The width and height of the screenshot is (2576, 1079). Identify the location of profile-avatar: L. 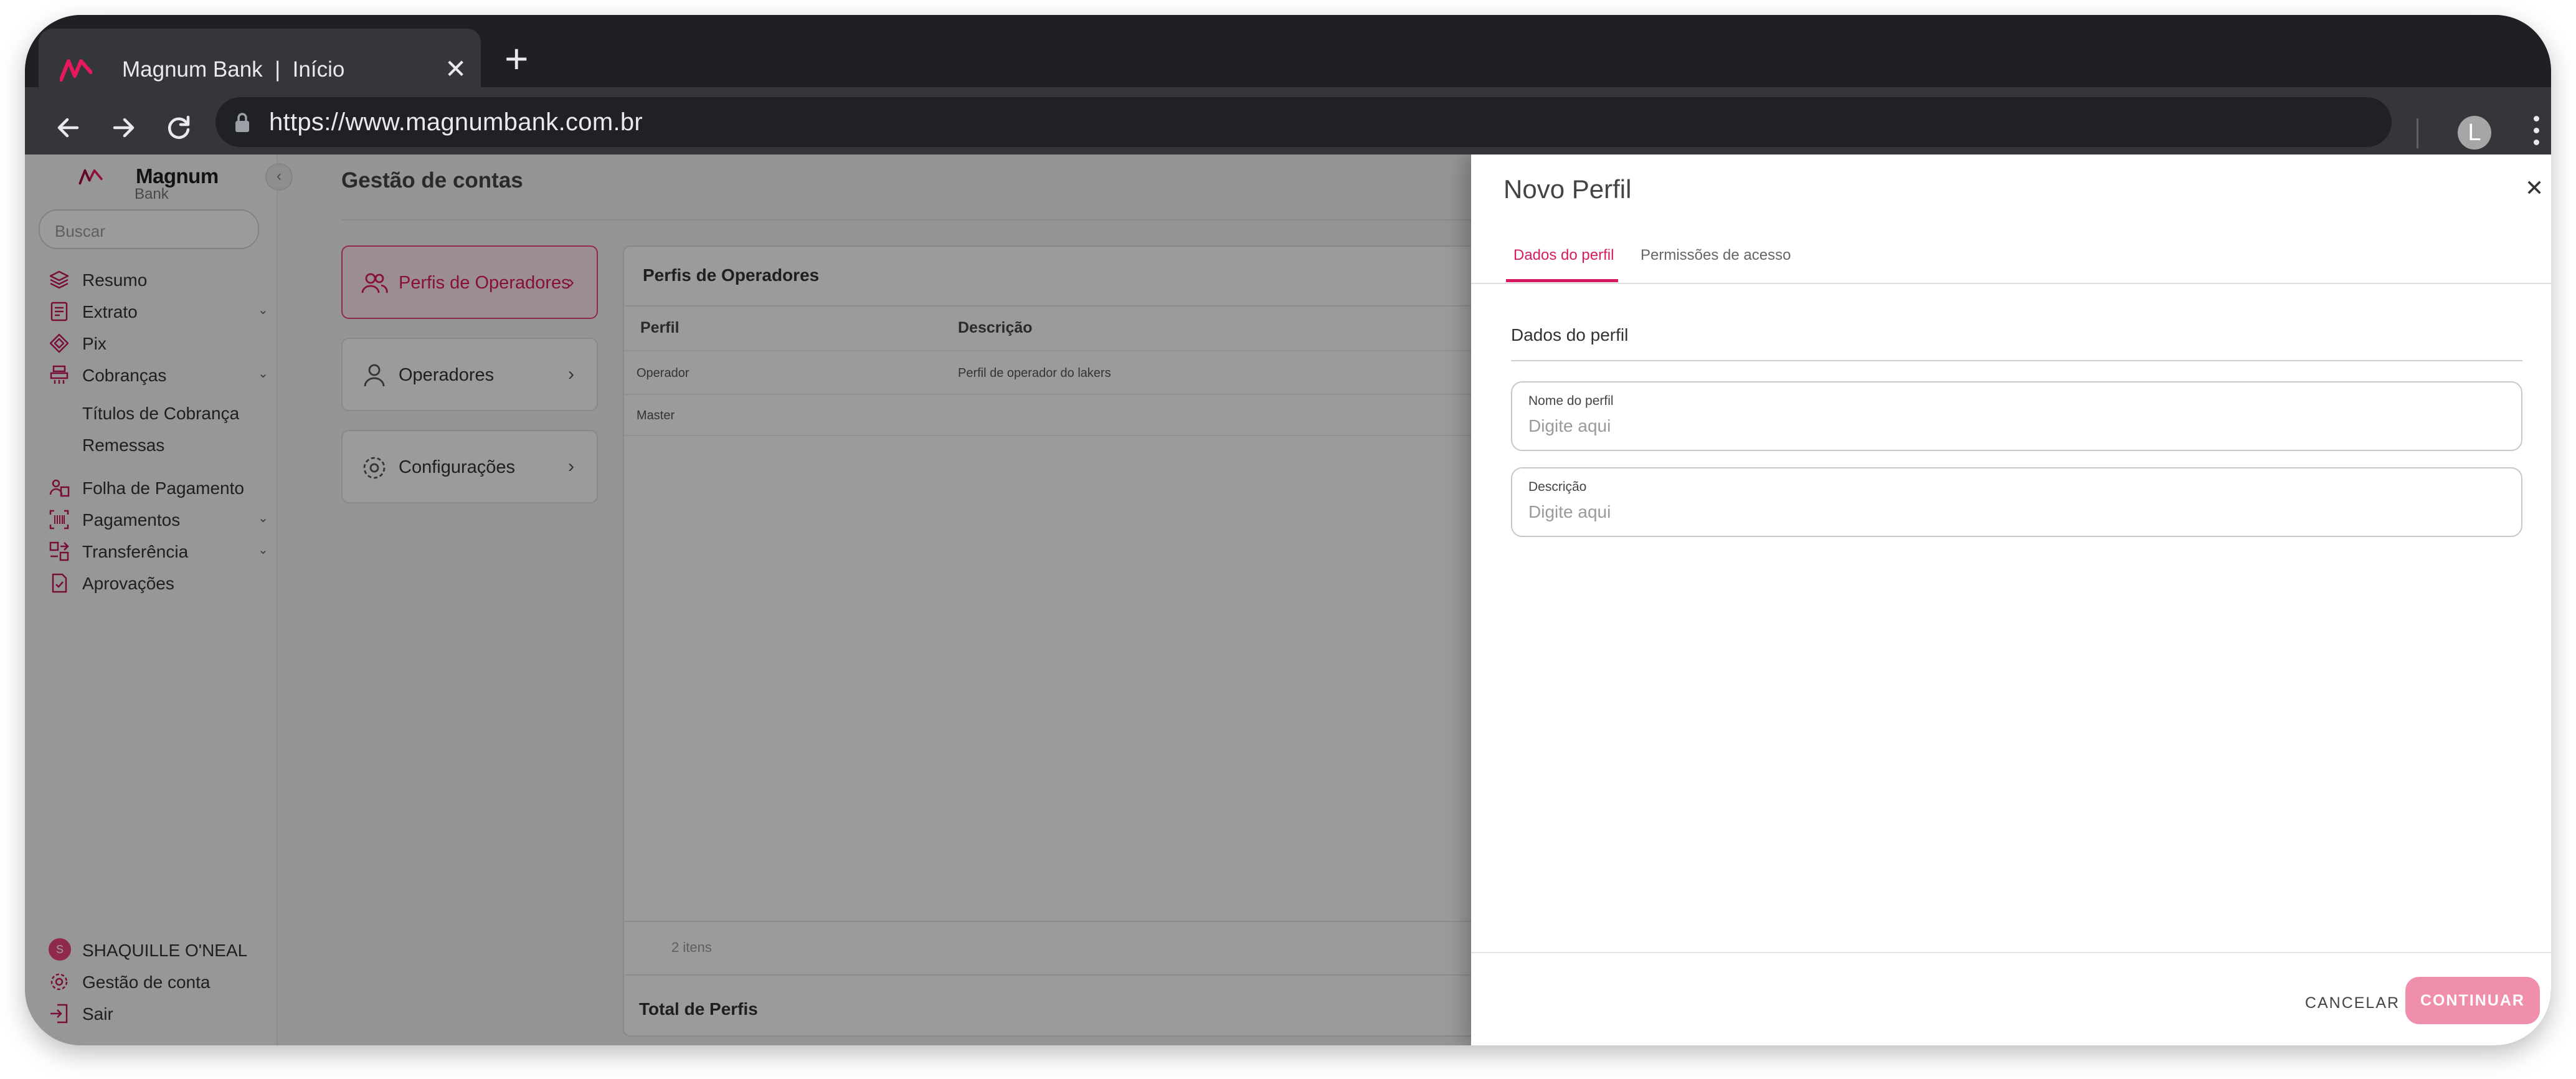
(2475, 133).